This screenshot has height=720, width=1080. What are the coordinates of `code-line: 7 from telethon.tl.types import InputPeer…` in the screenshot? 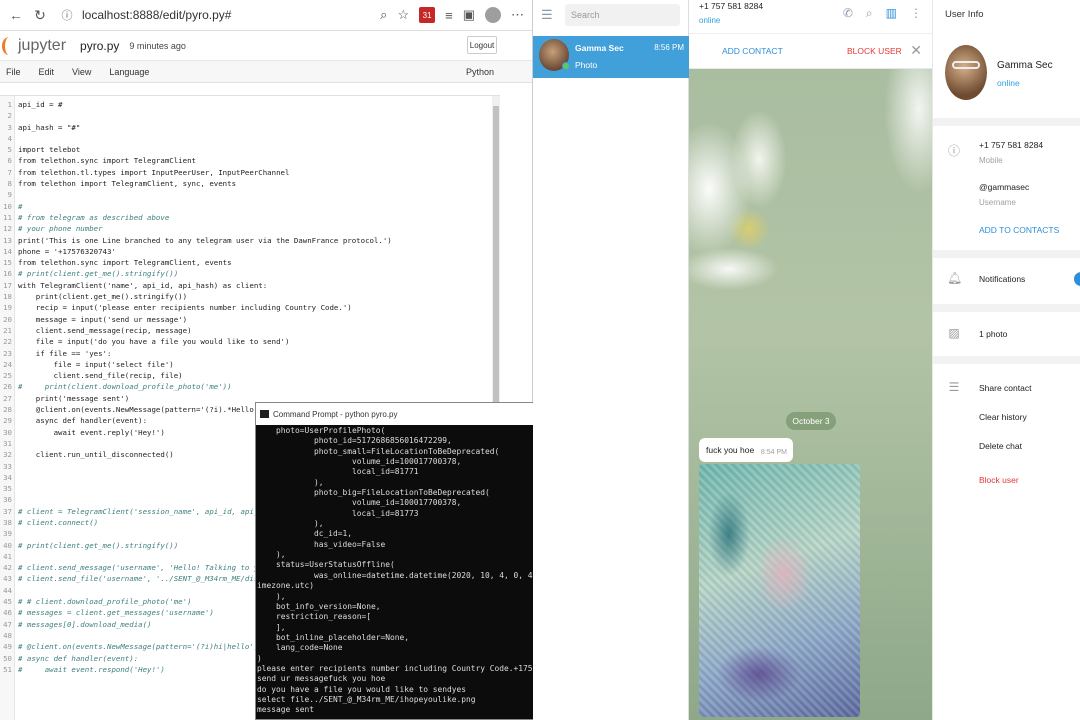 It's located at (246, 172).